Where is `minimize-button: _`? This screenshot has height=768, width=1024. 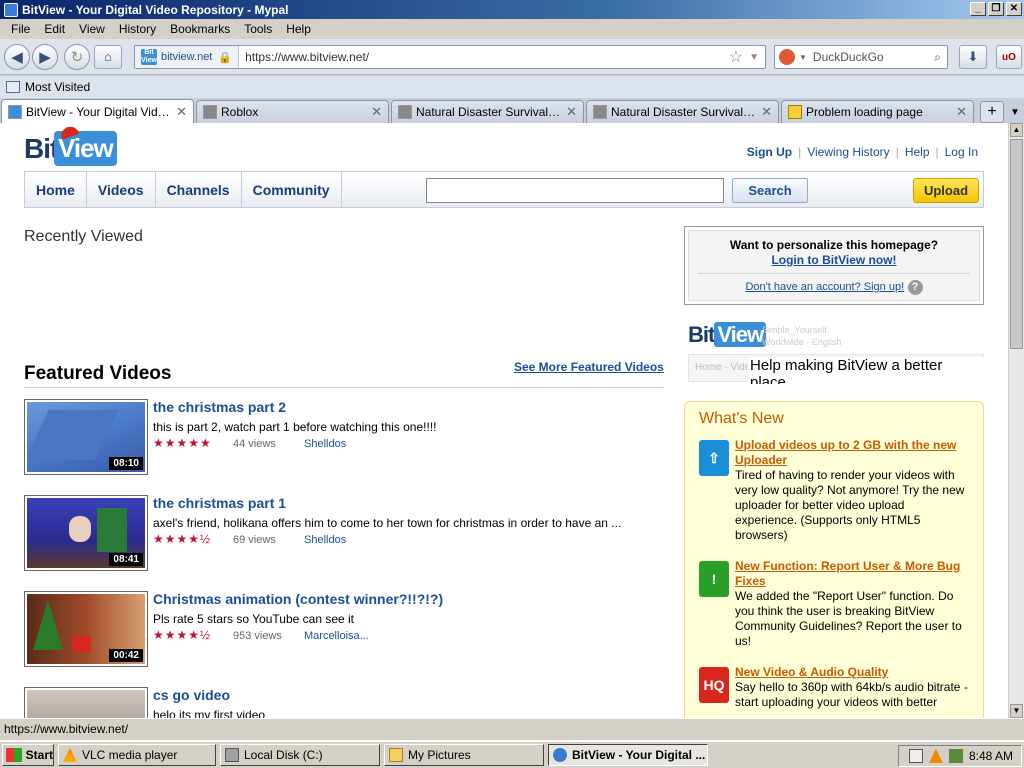
minimize-button: _ is located at coordinates (978, 9).